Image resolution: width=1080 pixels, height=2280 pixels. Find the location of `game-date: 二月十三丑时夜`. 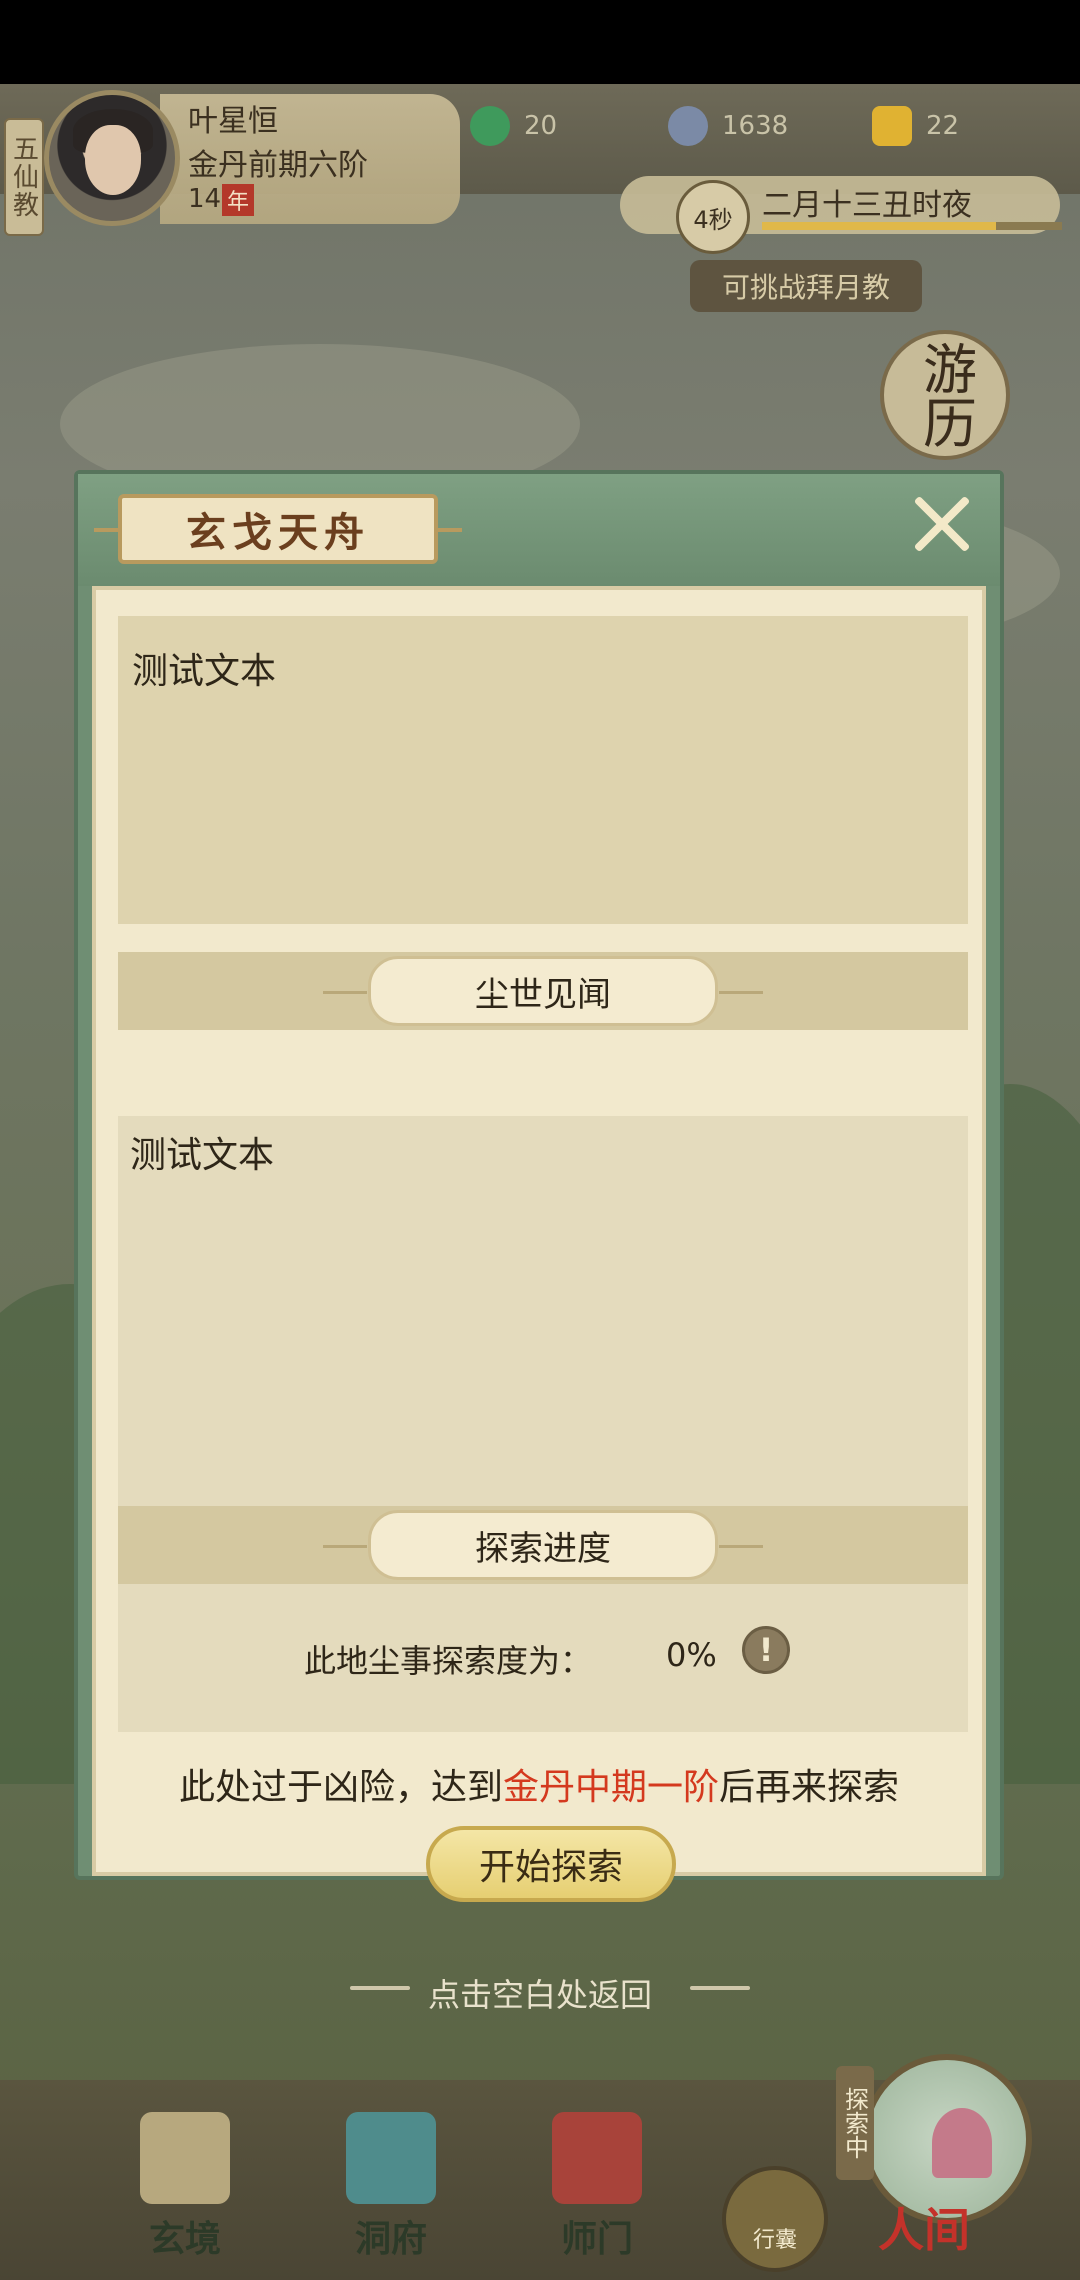

game-date: 二月十三丑时夜 is located at coordinates (867, 205).